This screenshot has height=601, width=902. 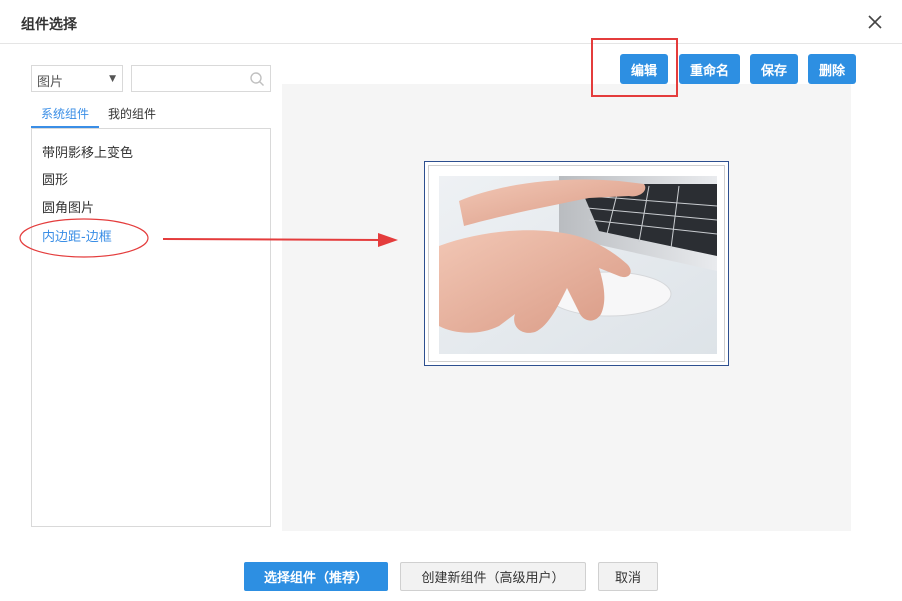 I want to click on cancel-button: 取消, so click(x=628, y=576).